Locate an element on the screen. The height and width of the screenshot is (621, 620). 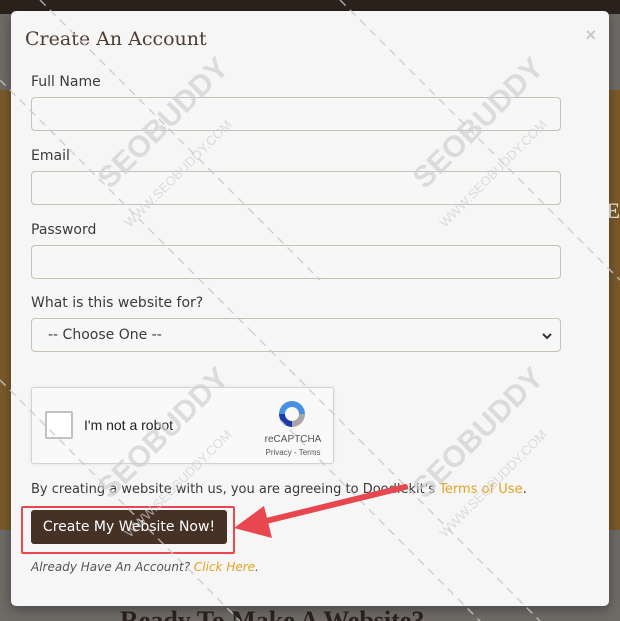
recaptcha-checkbox is located at coordinates (59, 425).